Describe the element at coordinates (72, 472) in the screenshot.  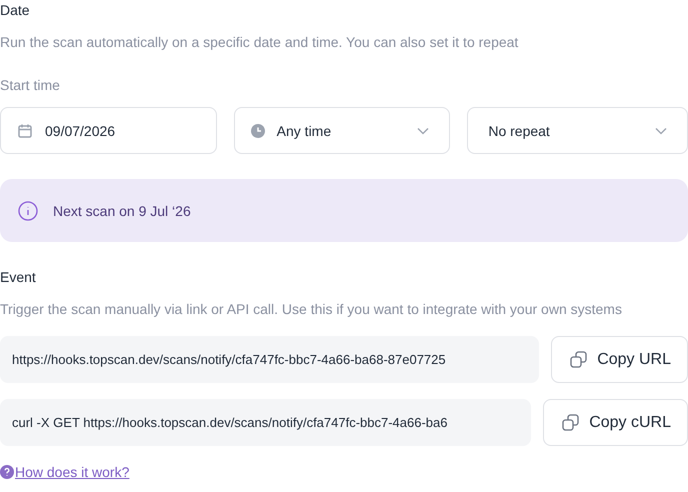
I see `help-link: How does it work?` at that location.